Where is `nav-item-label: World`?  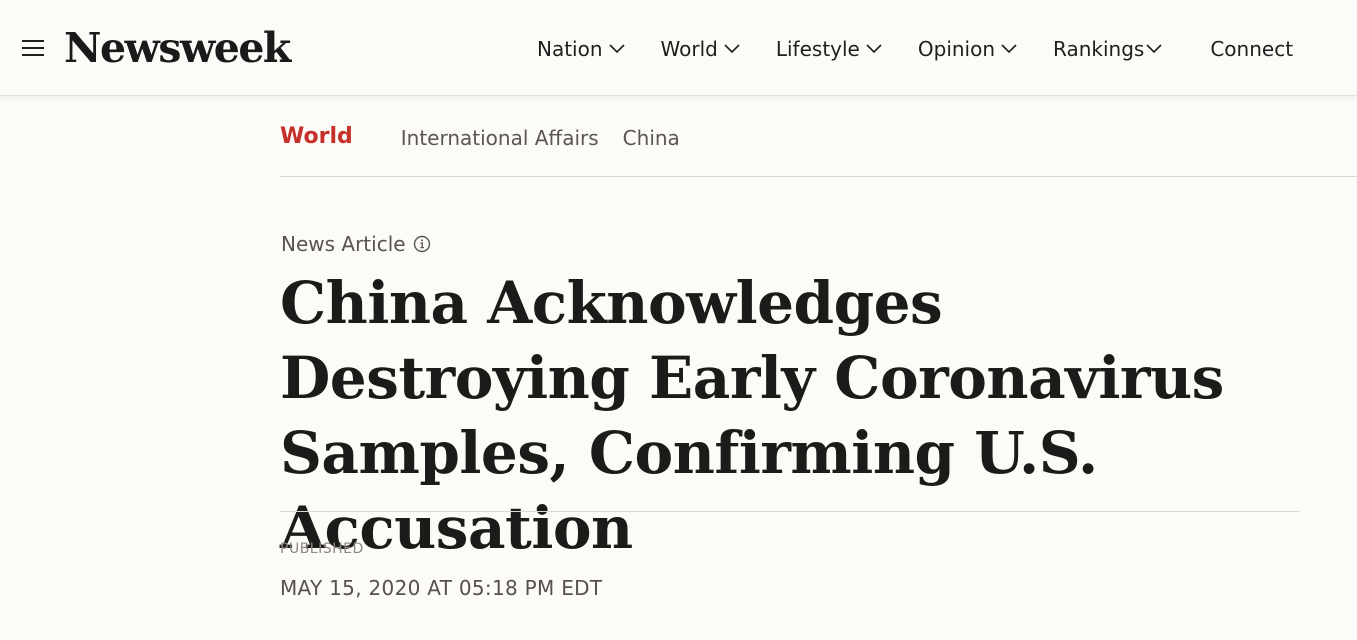
nav-item-label: World is located at coordinates (689, 49).